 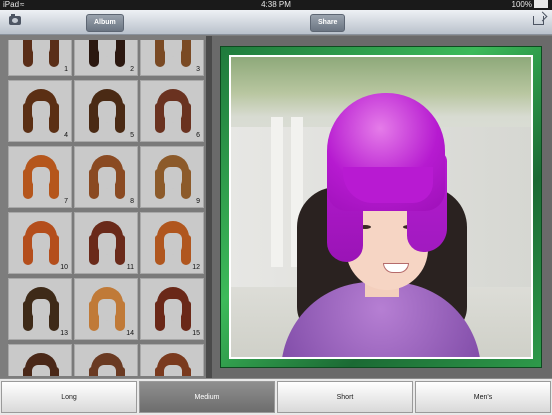 What do you see at coordinates (198, 135) in the screenshot?
I see `hairstyle-number: 6` at bounding box center [198, 135].